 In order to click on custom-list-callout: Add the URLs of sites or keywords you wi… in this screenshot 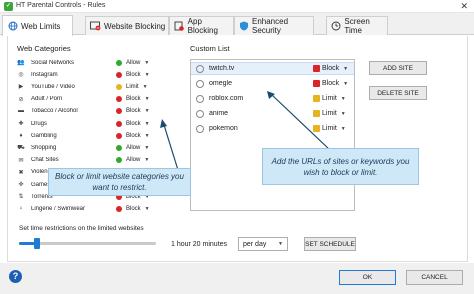, I will do `click(340, 166)`.